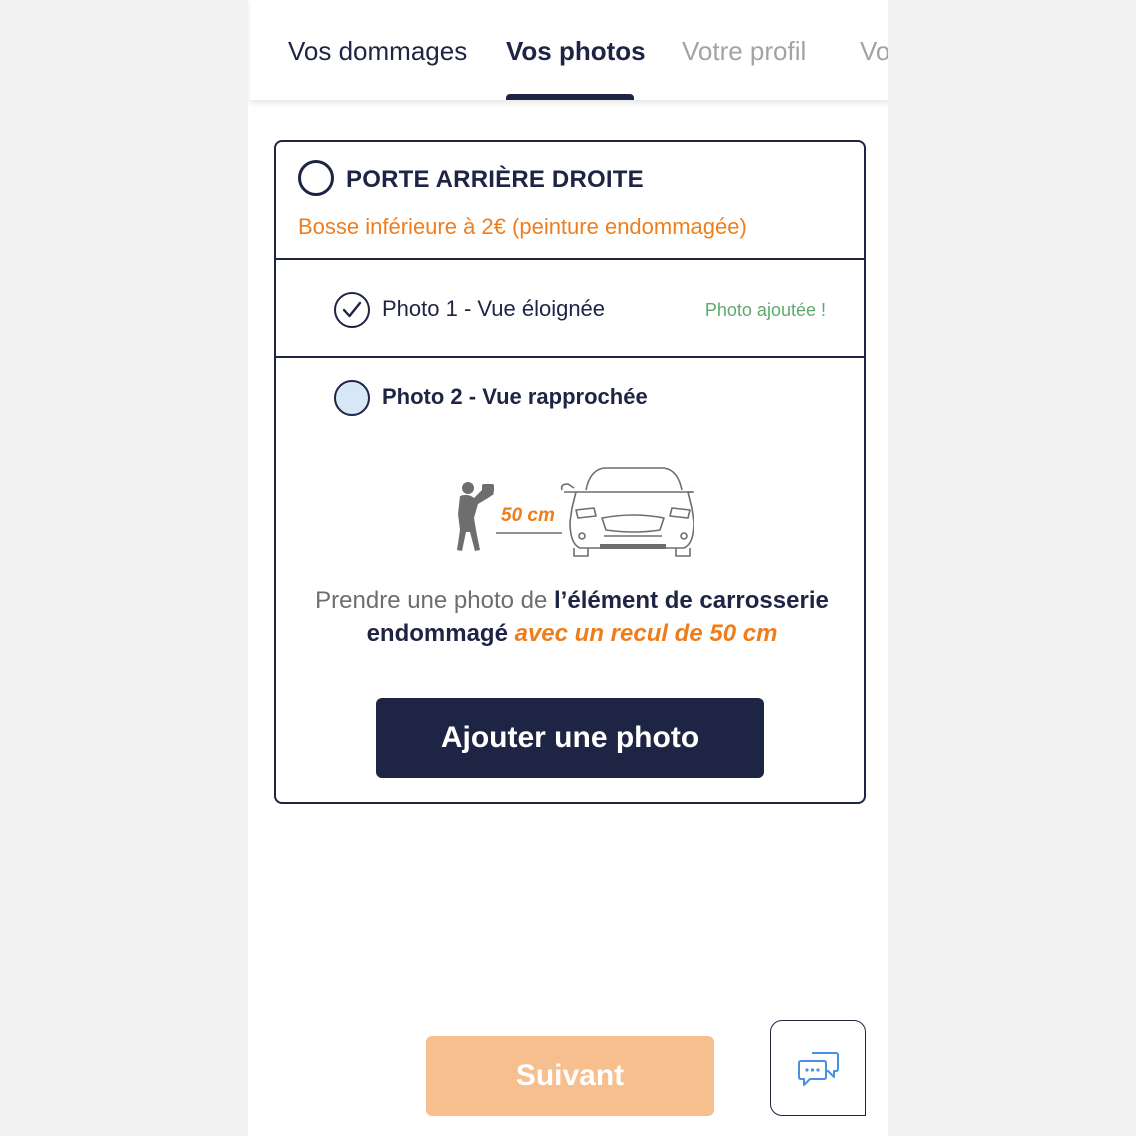 The height and width of the screenshot is (1136, 1136). What do you see at coordinates (352, 398) in the screenshot?
I see `photo-2-radio-icon` at bounding box center [352, 398].